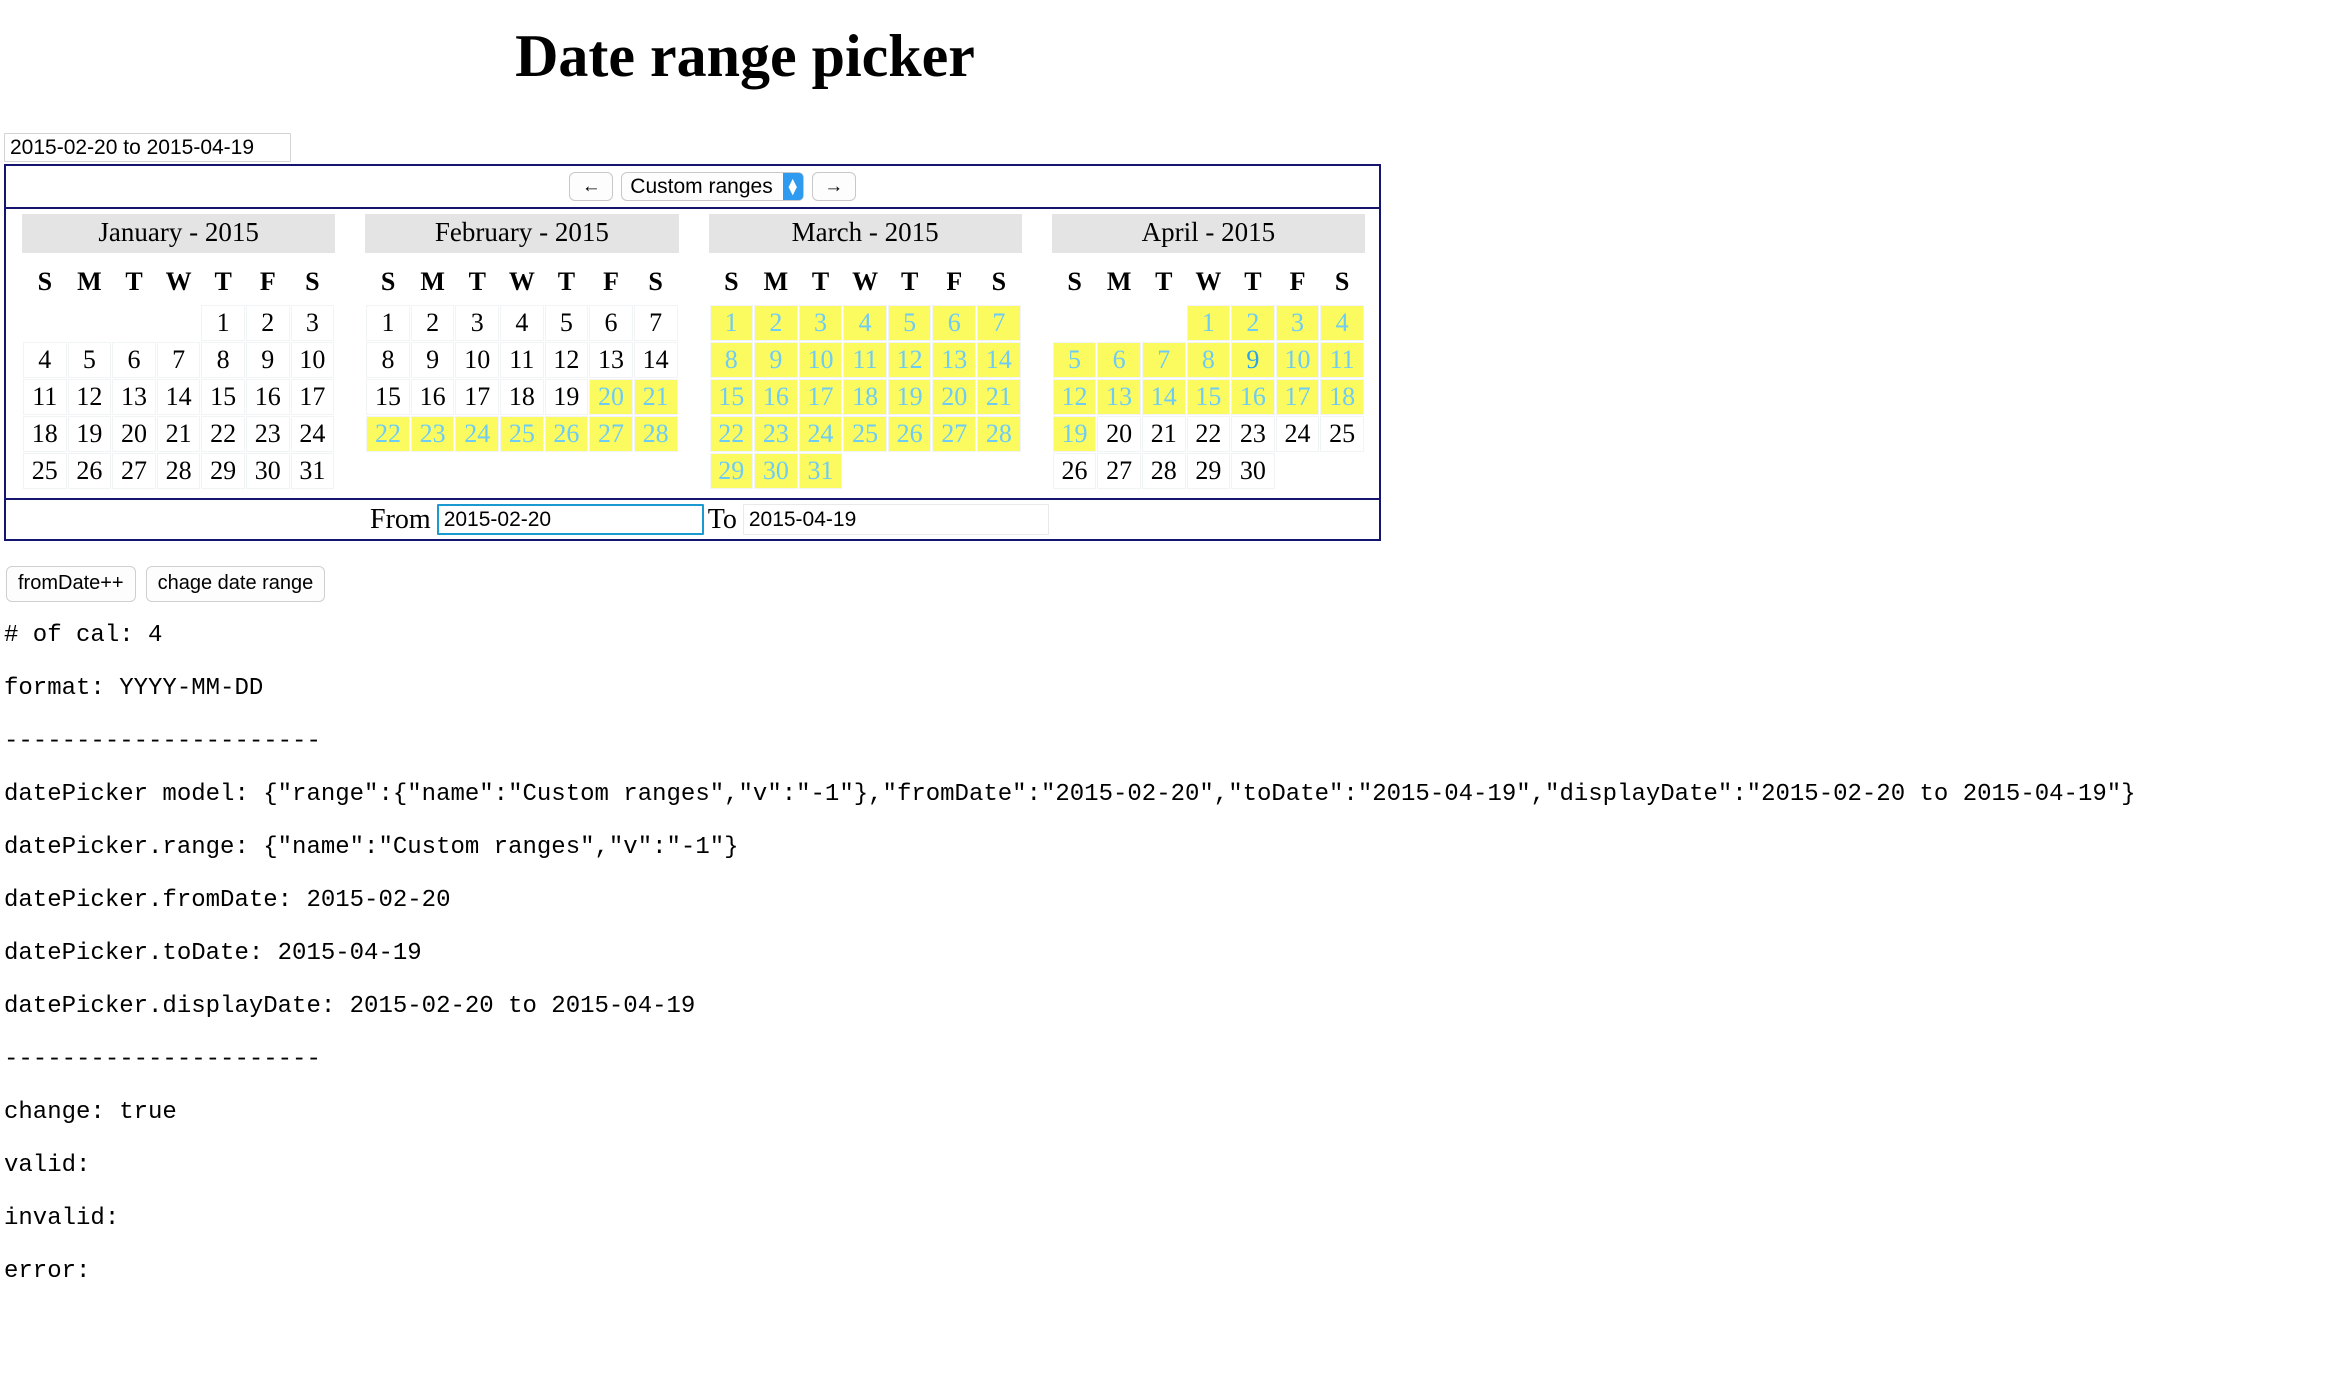  Describe the element at coordinates (909, 397) in the screenshot. I see `calendar-day-selected: 19` at that location.